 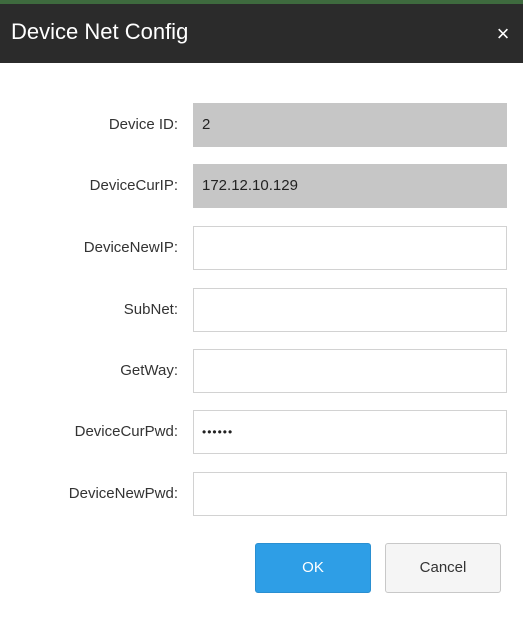 I want to click on device-cur-ip-row: DeviceCurIP: 172.12.10.129, so click(x=261, y=186).